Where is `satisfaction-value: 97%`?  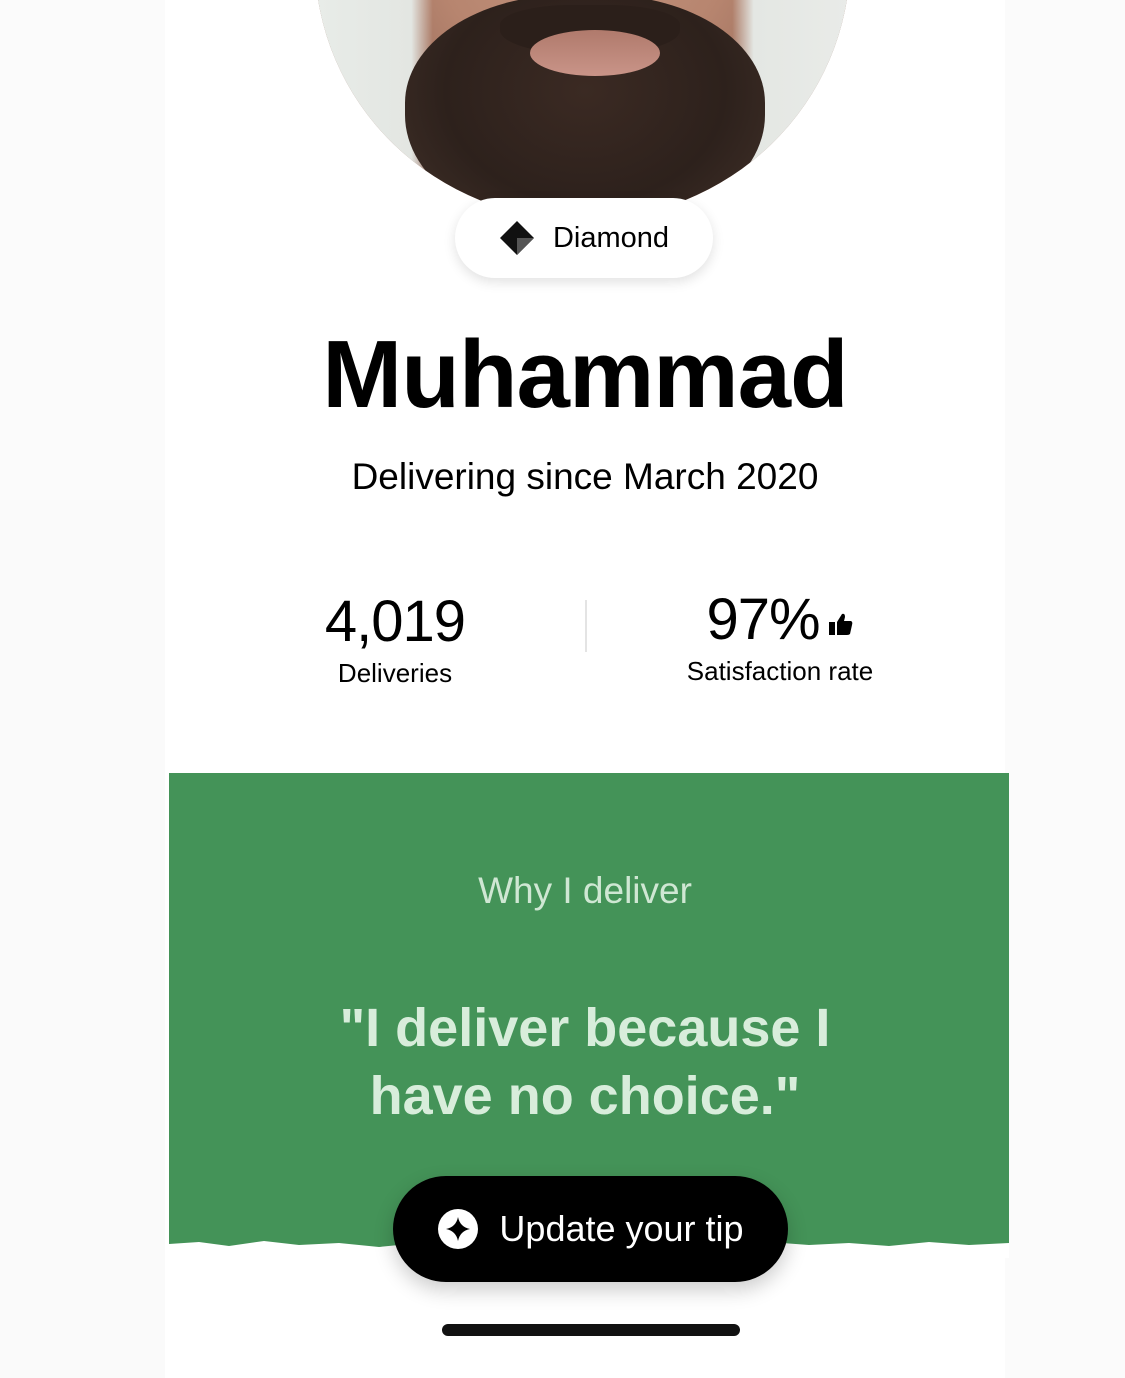 satisfaction-value: 97% is located at coordinates (763, 619).